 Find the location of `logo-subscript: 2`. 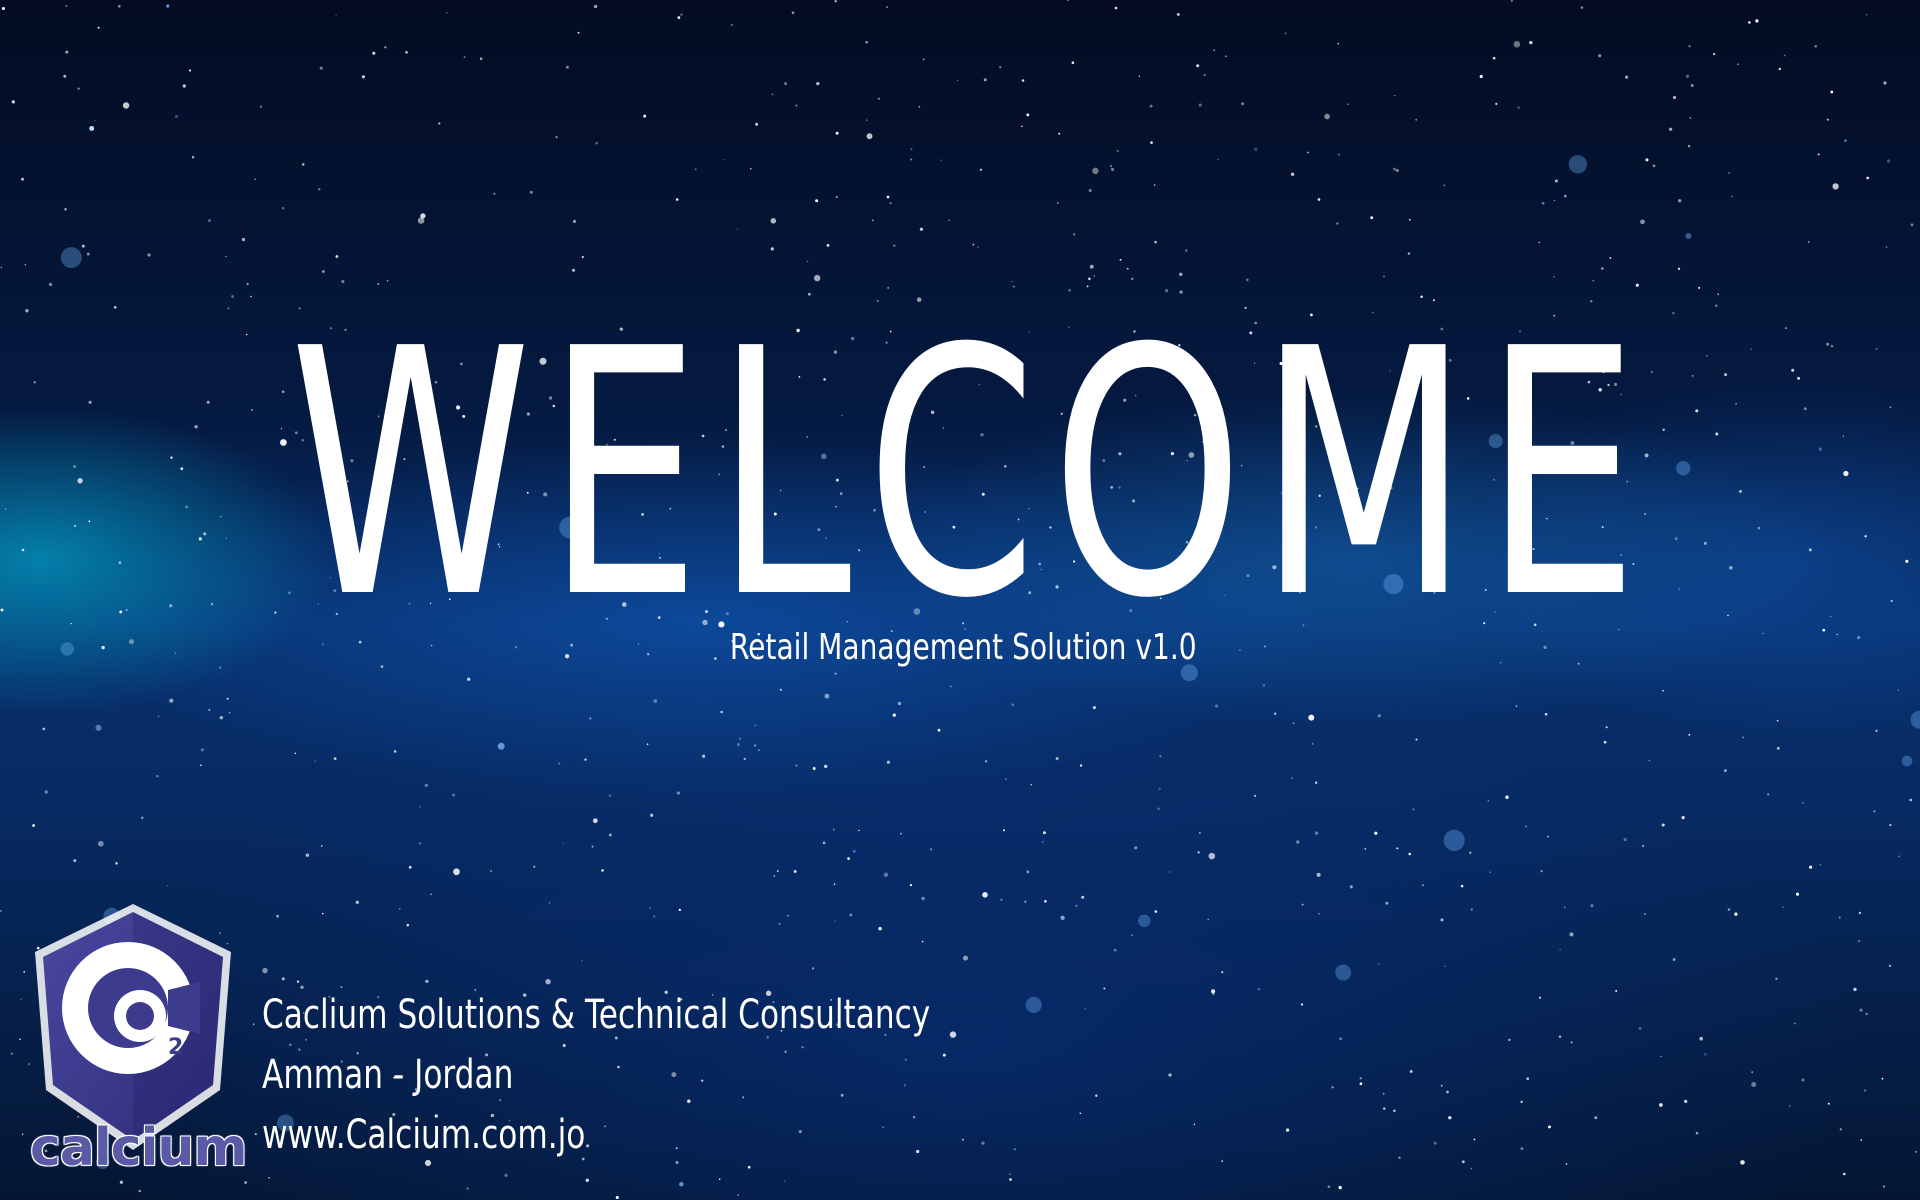

logo-subscript: 2 is located at coordinates (175, 1047).